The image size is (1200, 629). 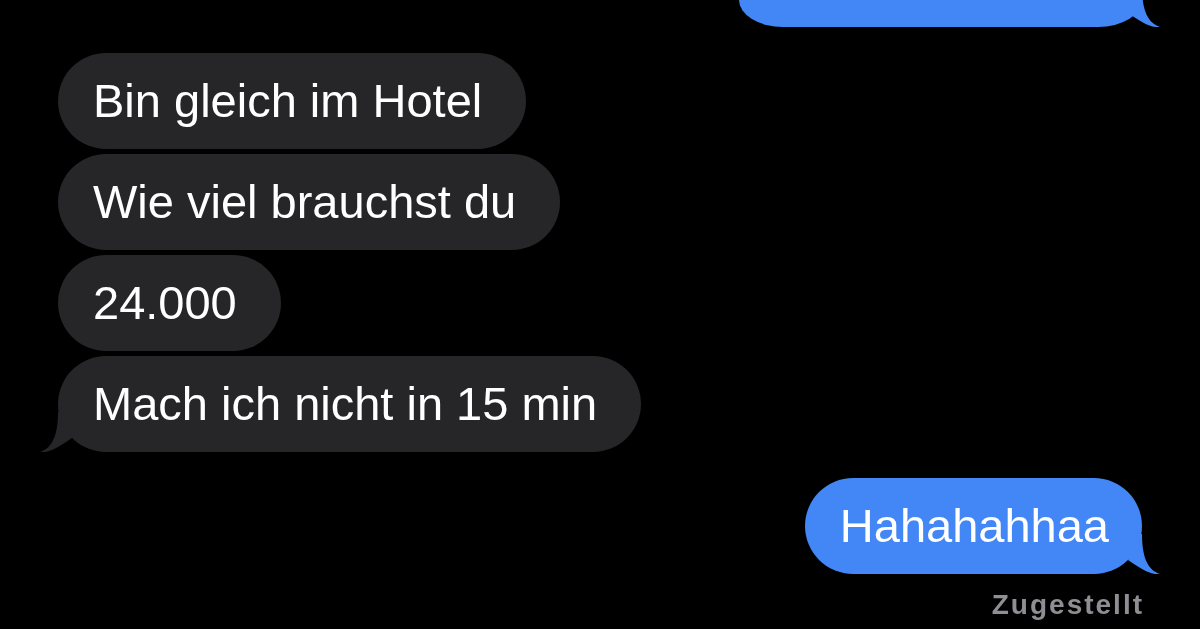 I want to click on message-bubble: Wie viel brauchst du, so click(x=309, y=202).